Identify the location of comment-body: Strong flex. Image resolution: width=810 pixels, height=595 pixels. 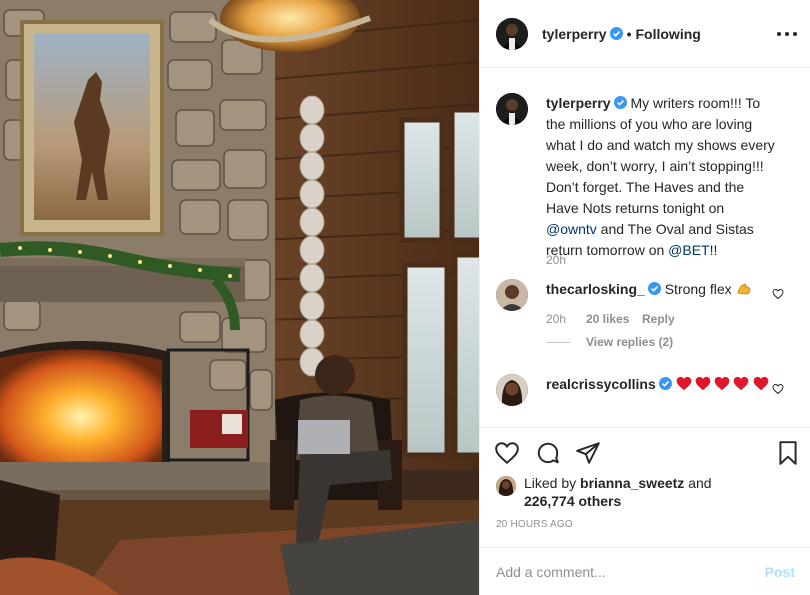
(698, 289).